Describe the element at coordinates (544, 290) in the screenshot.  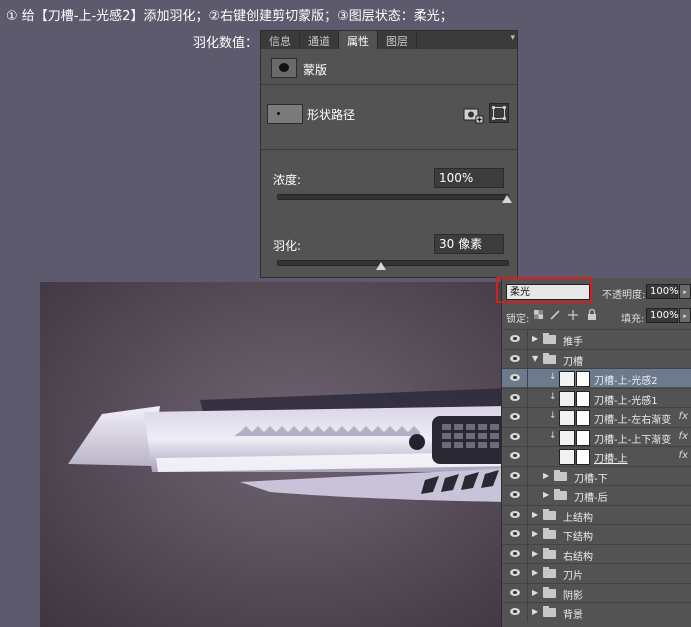
I see `blend-mode-highlight` at that location.